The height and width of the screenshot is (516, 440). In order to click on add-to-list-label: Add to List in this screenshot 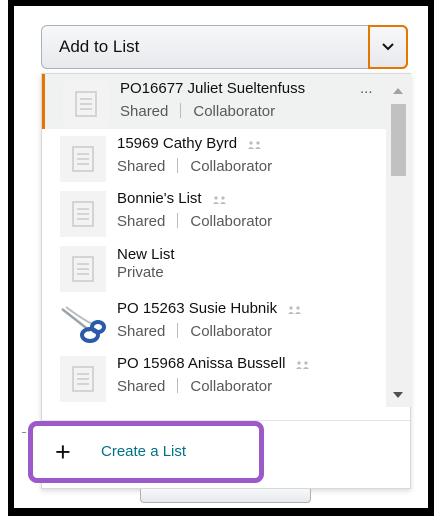, I will do `click(99, 46)`.